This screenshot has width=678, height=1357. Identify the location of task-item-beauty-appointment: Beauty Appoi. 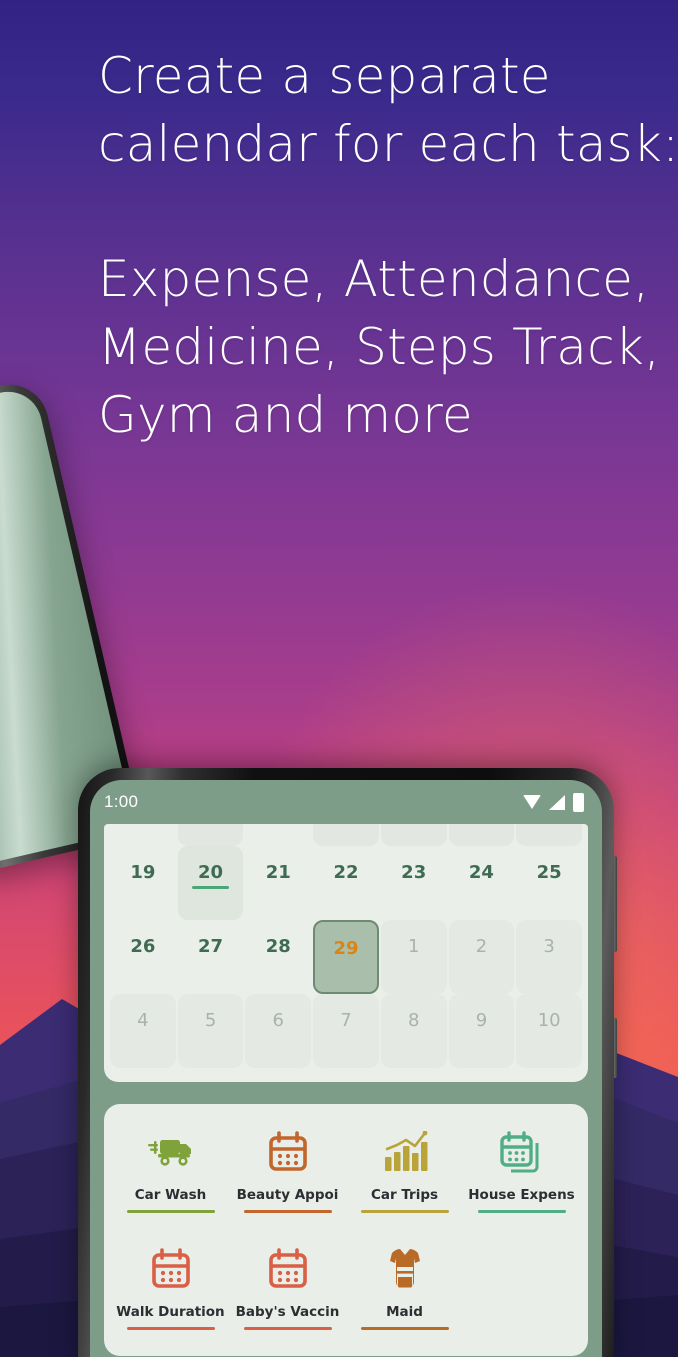
(287, 1166).